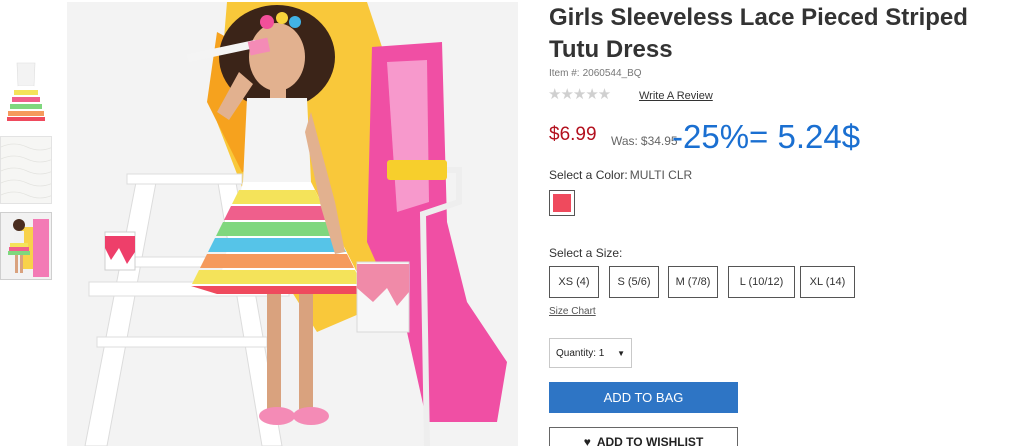  I want to click on color-label-text: Select a Color:, so click(588, 175).